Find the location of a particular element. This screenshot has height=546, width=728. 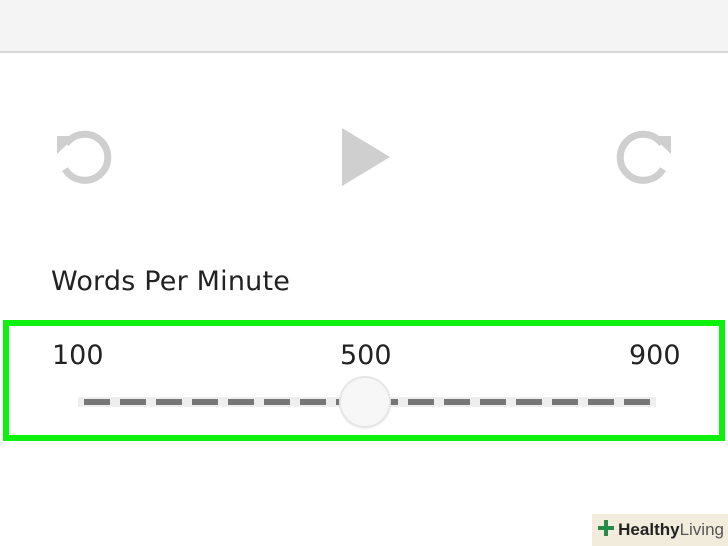

top-bar is located at coordinates (364, 26).